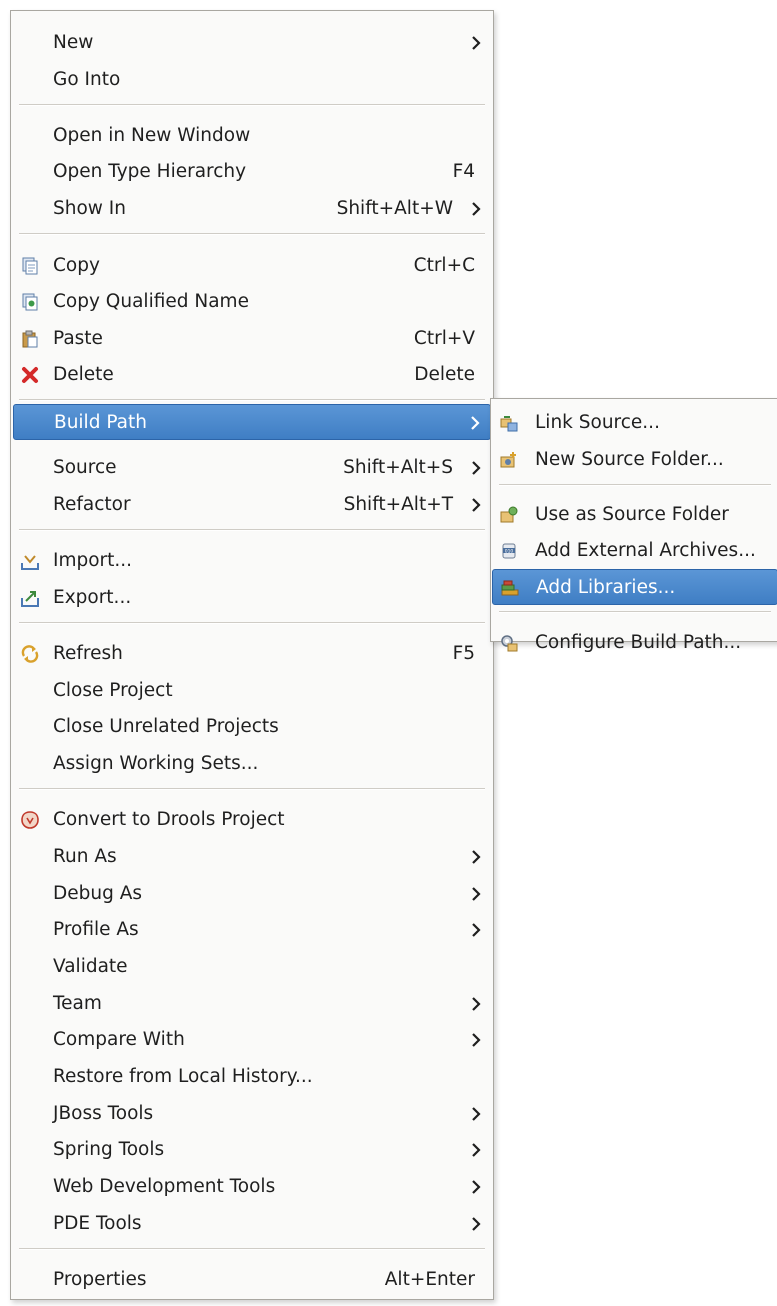  I want to click on import-icon, so click(30, 561).